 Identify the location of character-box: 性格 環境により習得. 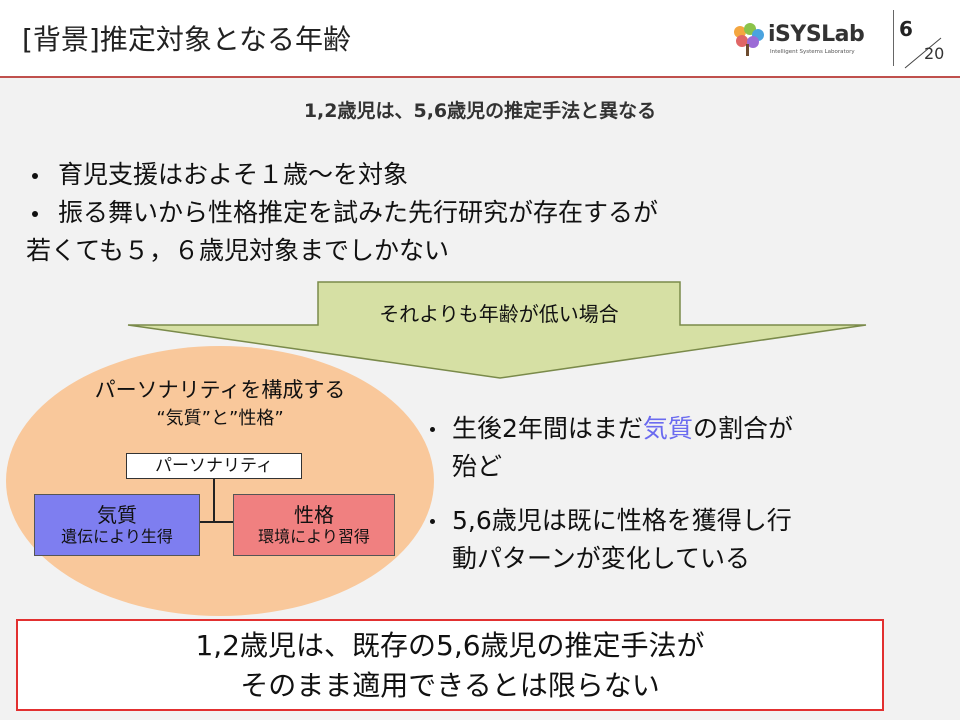
(314, 525).